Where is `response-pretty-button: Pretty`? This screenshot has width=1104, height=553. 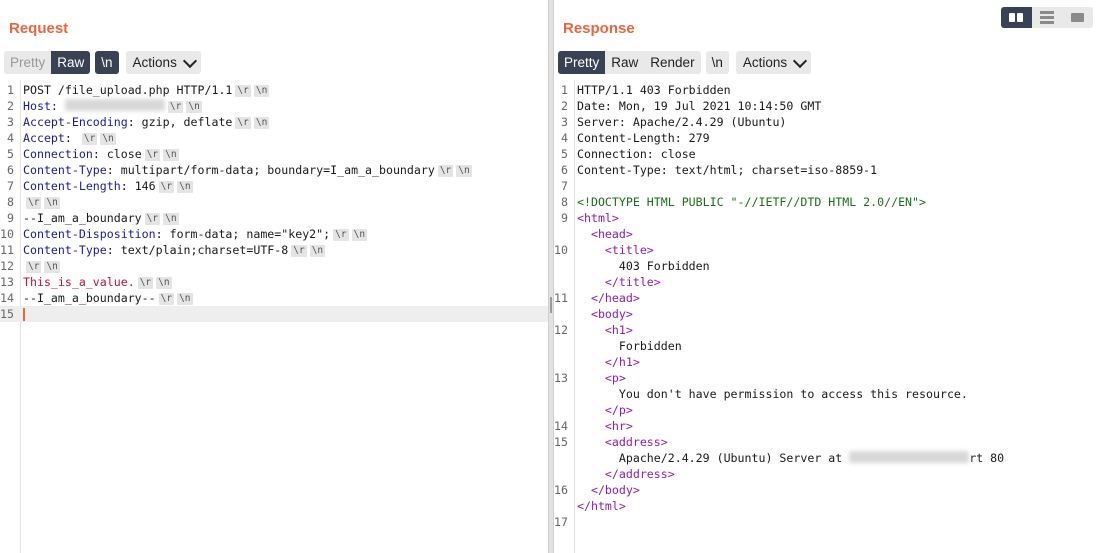
response-pretty-button: Pretty is located at coordinates (582, 62).